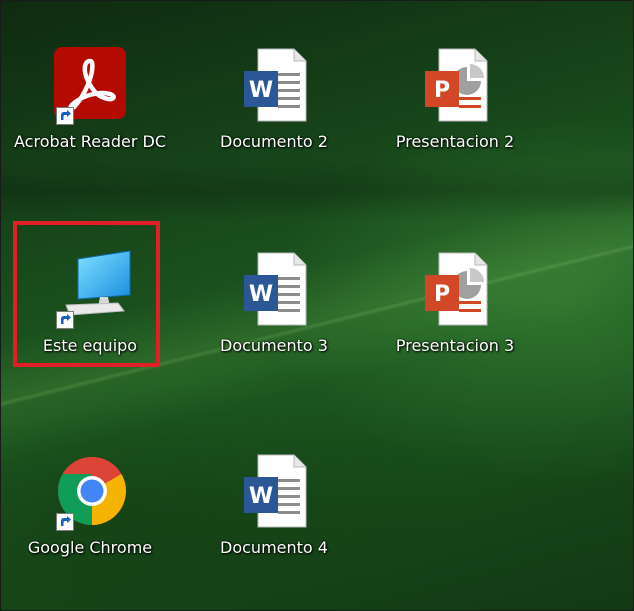 The width and height of the screenshot is (634, 611). I want to click on desktop-icon-documento-4: W Documento 4, so click(274, 505).